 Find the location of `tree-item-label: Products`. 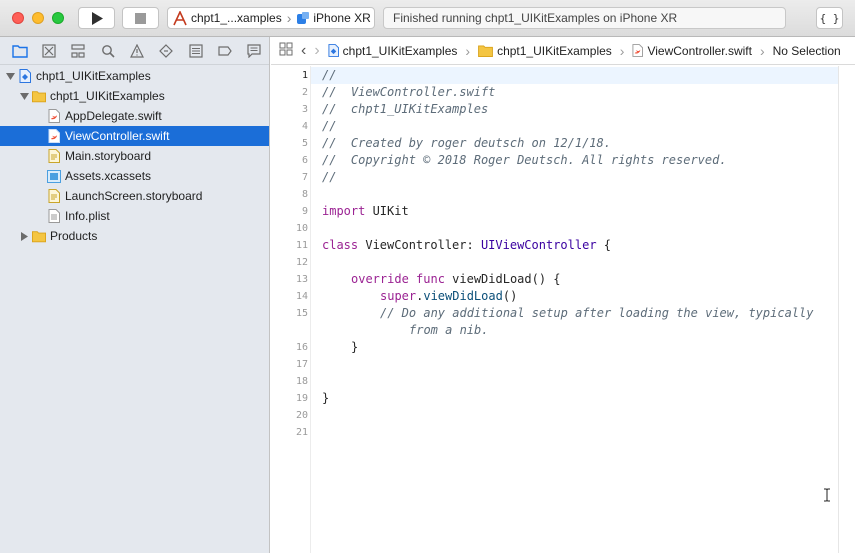

tree-item-label: Products is located at coordinates (74, 236).